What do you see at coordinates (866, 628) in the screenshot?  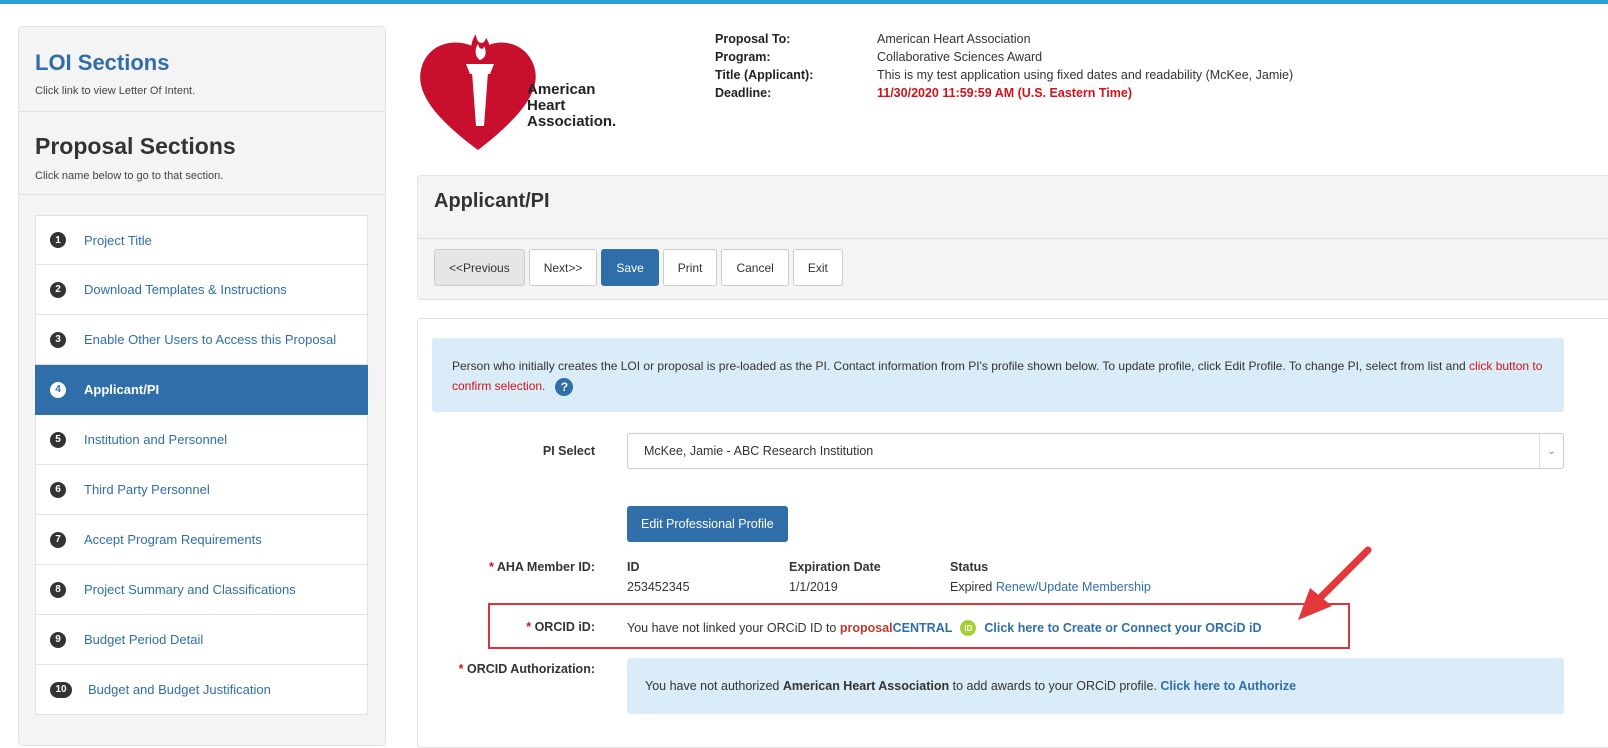 I see `brand-proposal: proposal` at bounding box center [866, 628].